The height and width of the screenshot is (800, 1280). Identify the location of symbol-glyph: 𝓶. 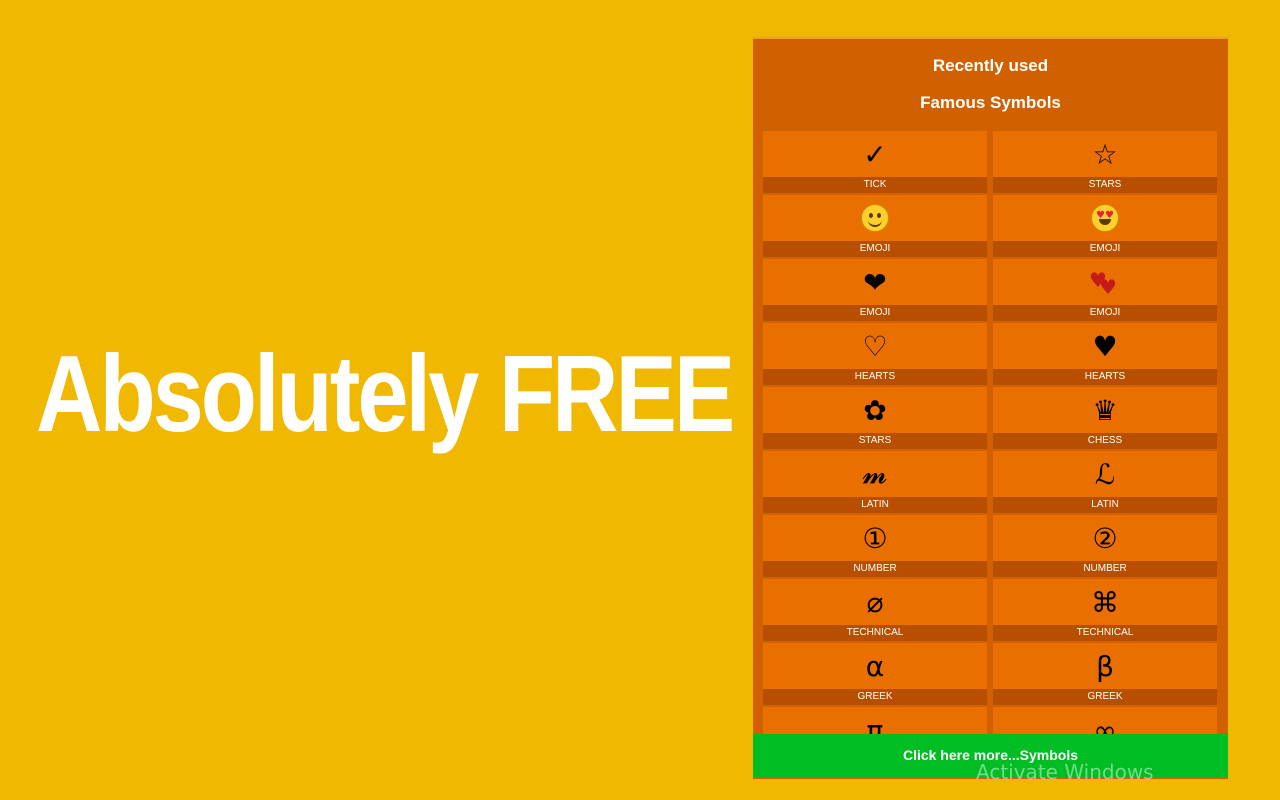
(875, 474).